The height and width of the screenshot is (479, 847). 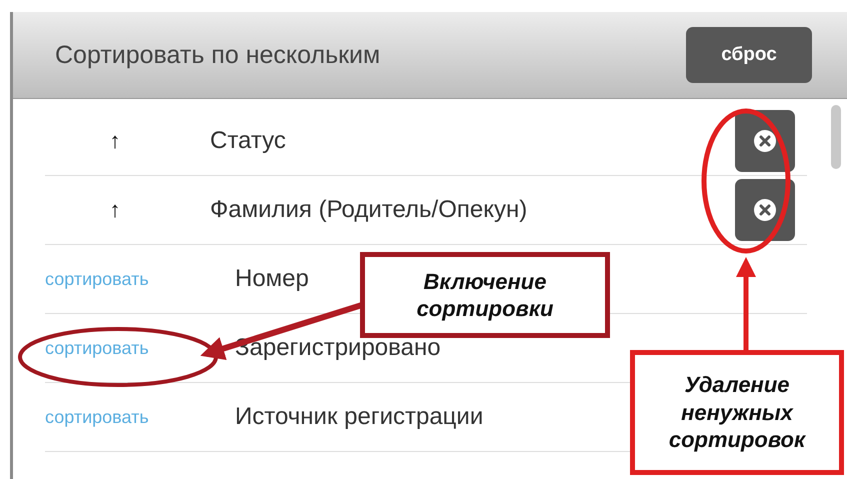 What do you see at coordinates (272, 279) in the screenshot?
I see `sort-field-label: Номер` at bounding box center [272, 279].